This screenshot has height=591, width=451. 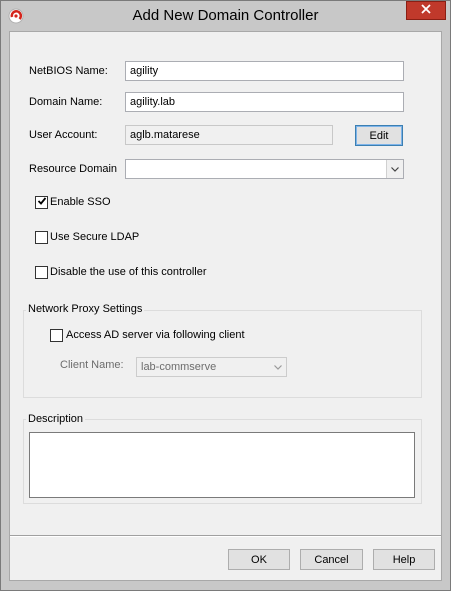 What do you see at coordinates (259, 559) in the screenshot?
I see `ok-button: OK` at bounding box center [259, 559].